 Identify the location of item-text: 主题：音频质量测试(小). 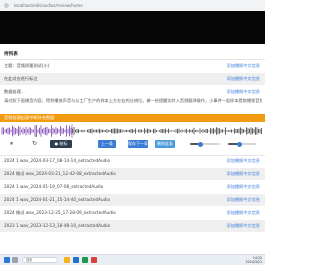
(27, 65).